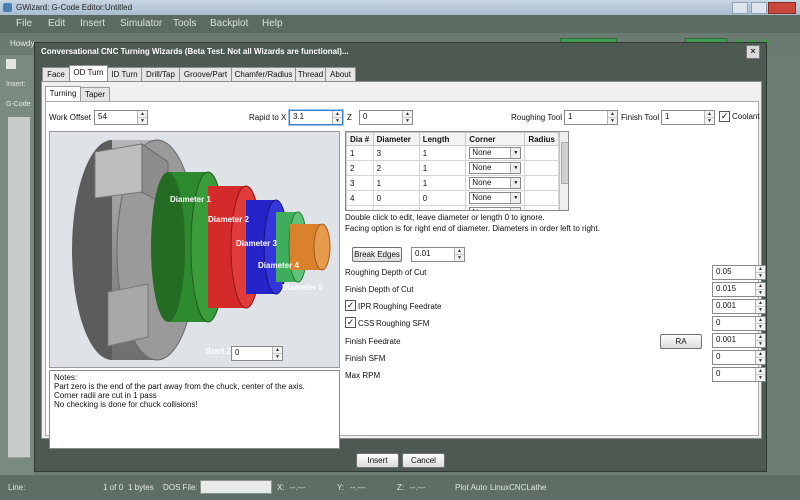 This screenshot has width=800, height=500. I want to click on new-file-icon, so click(11, 64).